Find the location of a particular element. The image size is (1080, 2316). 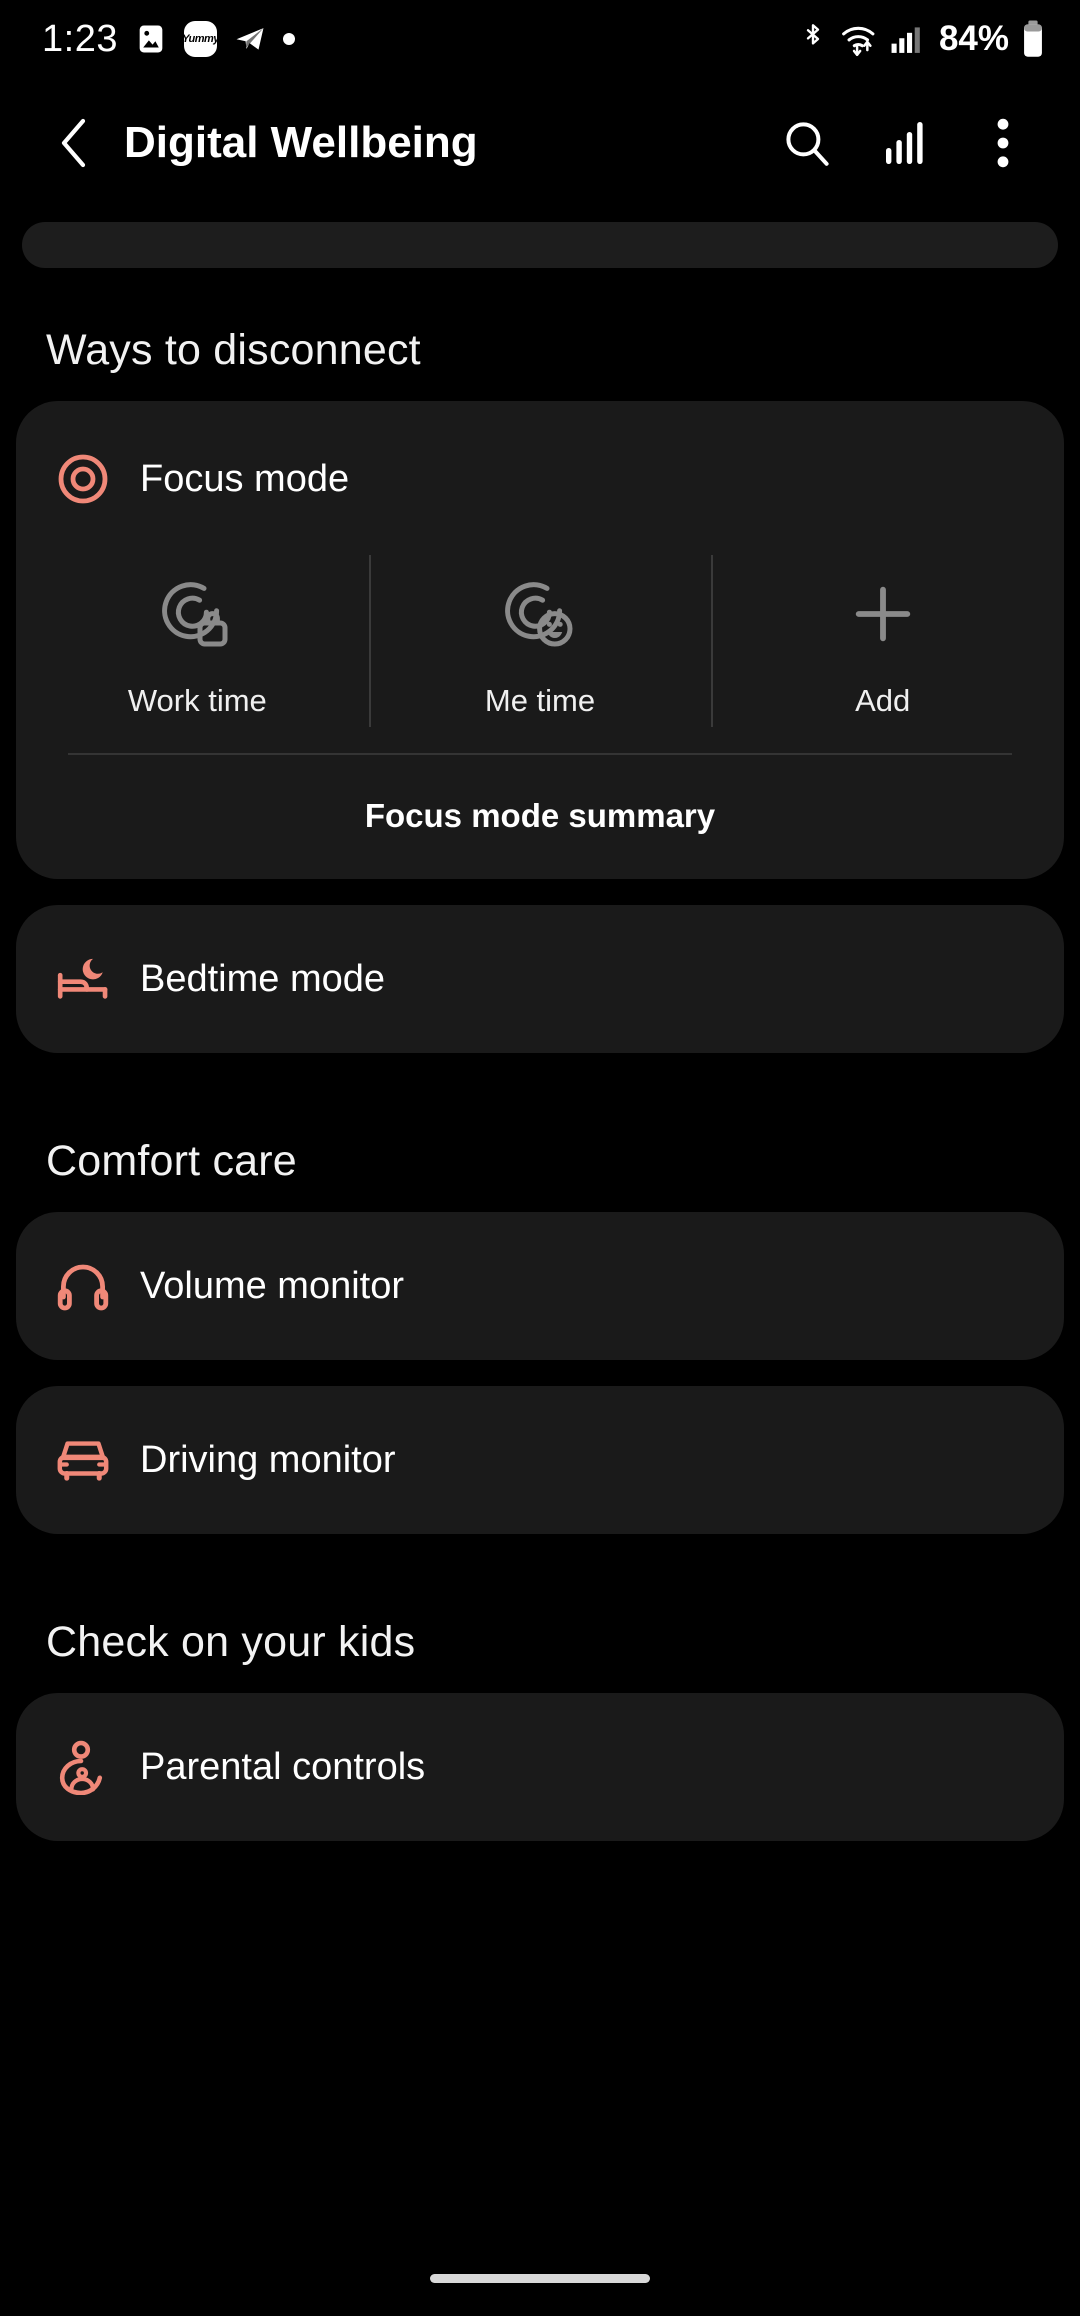

focus-mode-shortcuts: Work time Me time Add is located at coordinates (540, 647).